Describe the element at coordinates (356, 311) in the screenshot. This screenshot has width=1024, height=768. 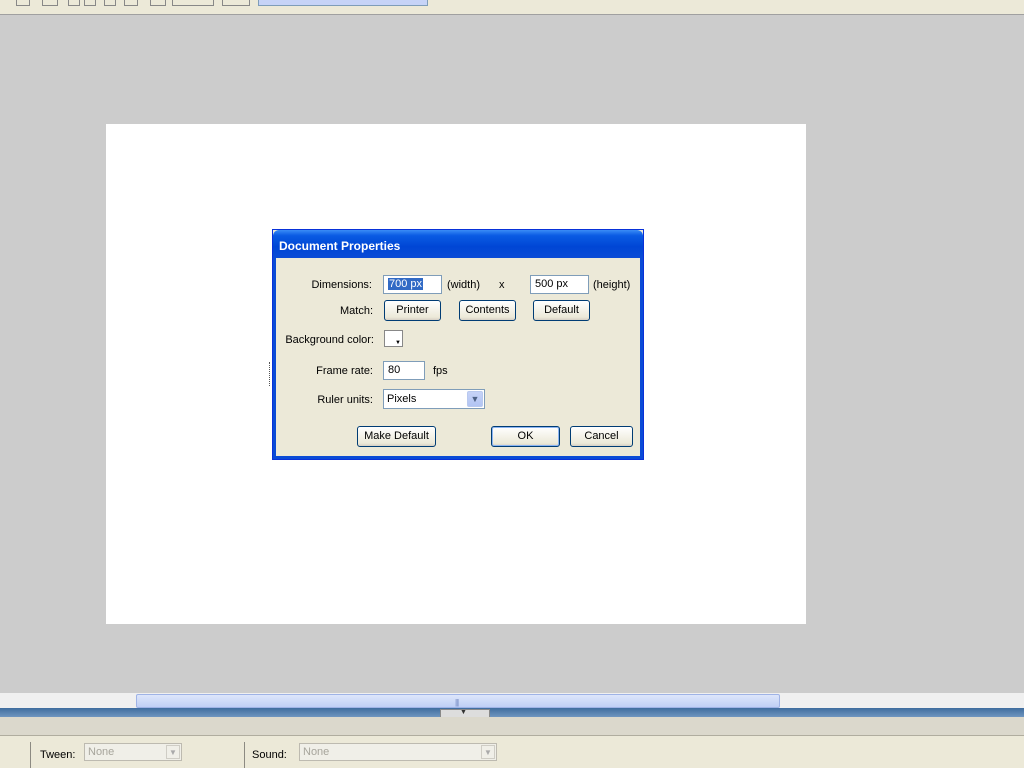
I see `match-label: Match:` at that location.